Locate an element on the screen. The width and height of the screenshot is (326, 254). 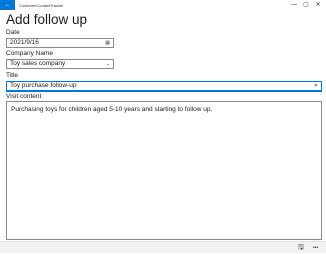
minimize-button: — is located at coordinates (294, 5).